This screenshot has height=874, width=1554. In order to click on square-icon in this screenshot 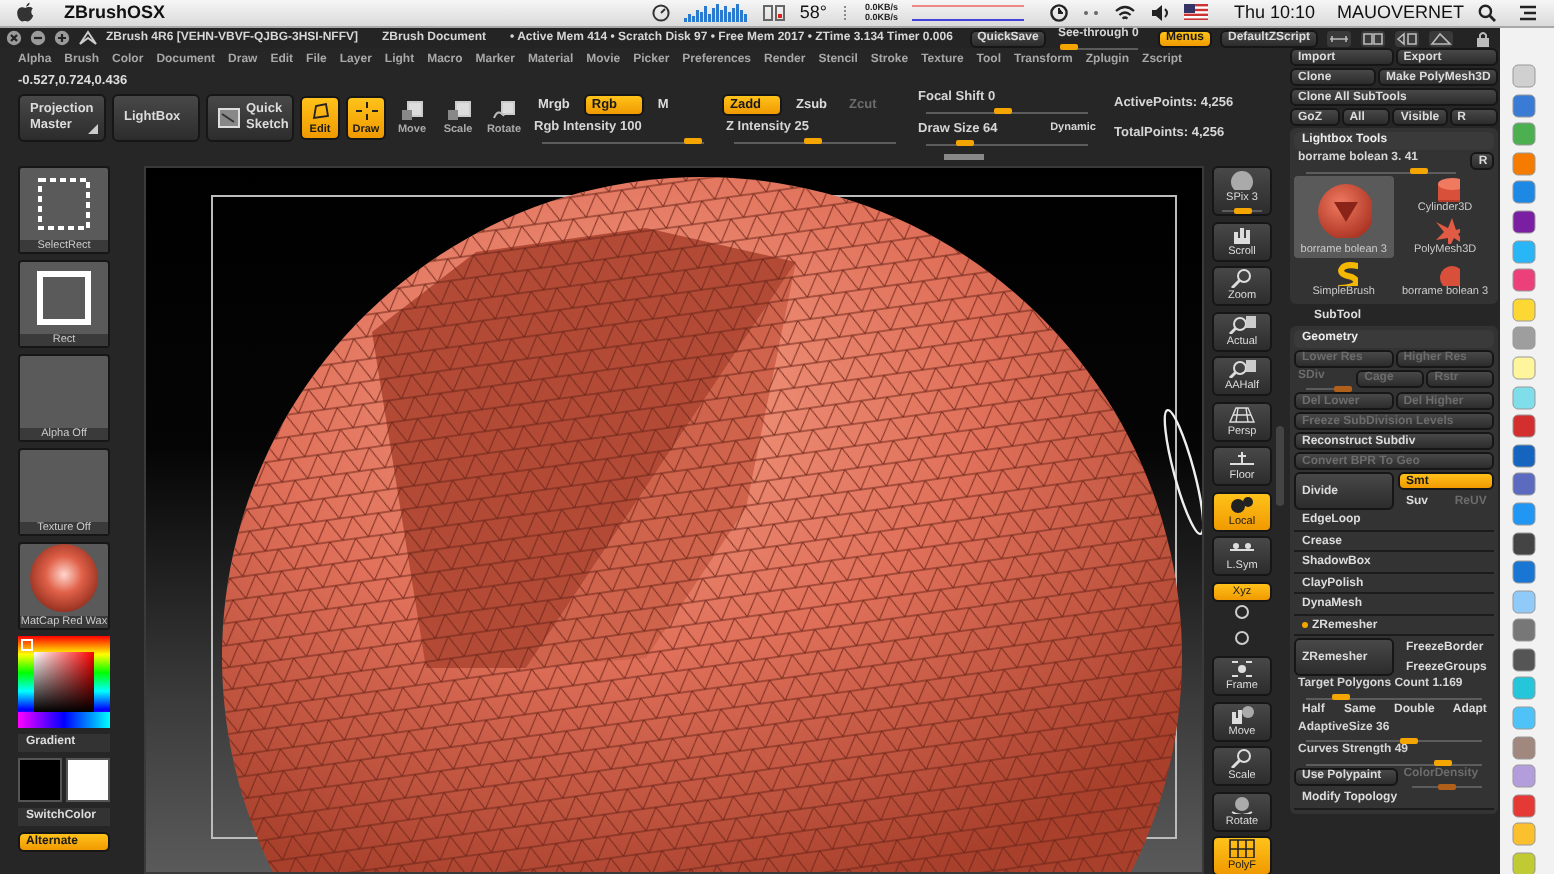, I will do `click(64, 297)`.